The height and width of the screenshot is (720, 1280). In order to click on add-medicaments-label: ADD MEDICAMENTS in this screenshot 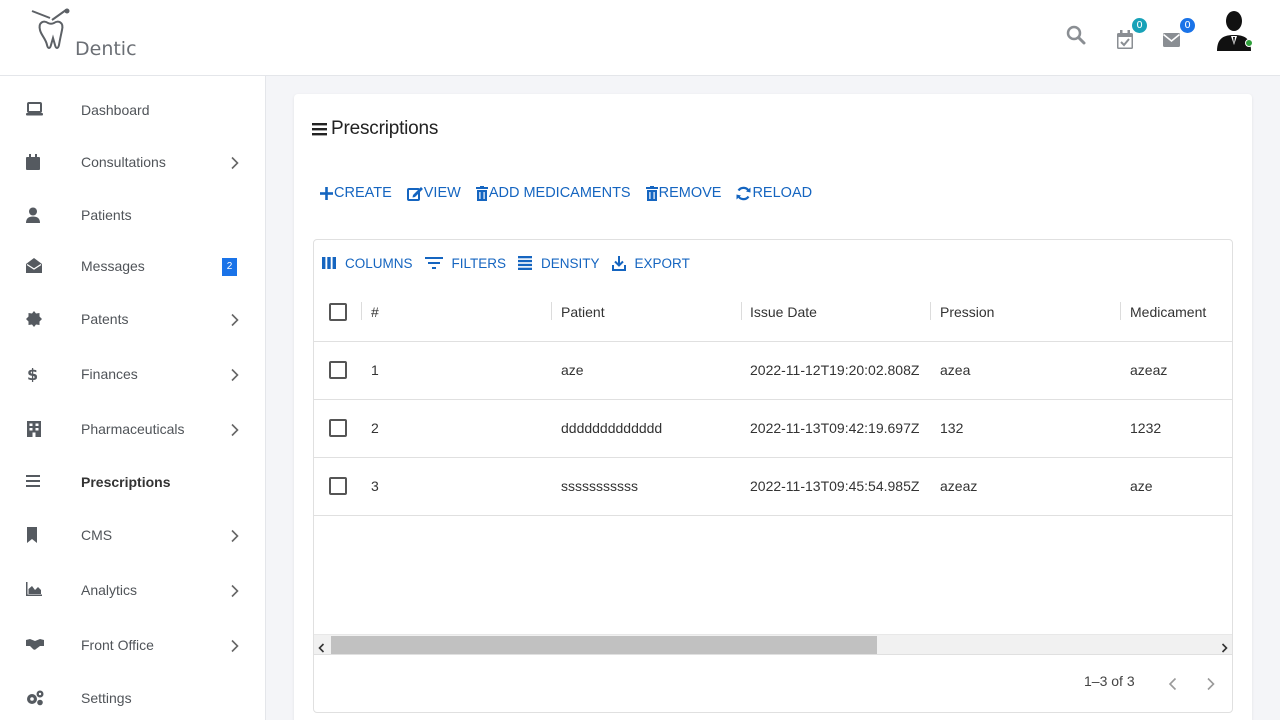, I will do `click(559, 193)`.